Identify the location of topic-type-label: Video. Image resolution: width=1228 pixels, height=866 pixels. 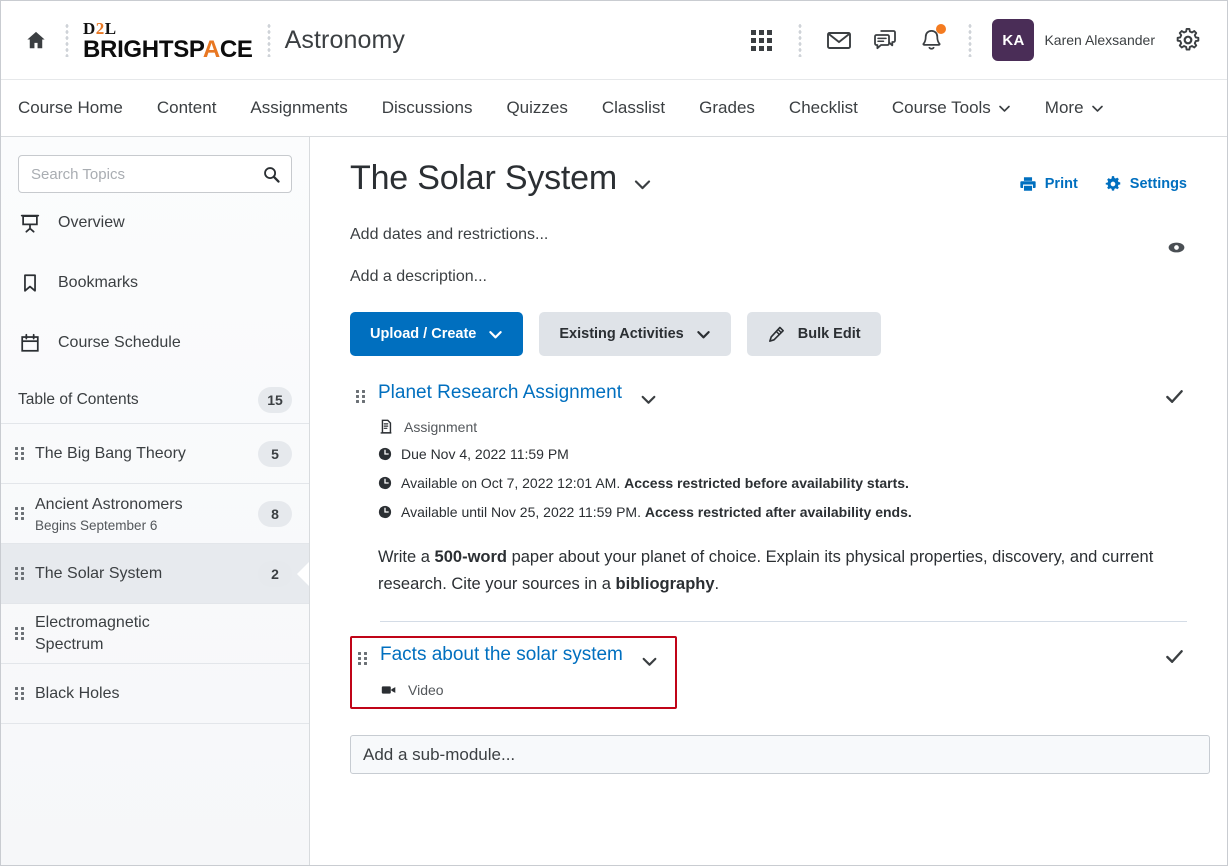
(426, 690).